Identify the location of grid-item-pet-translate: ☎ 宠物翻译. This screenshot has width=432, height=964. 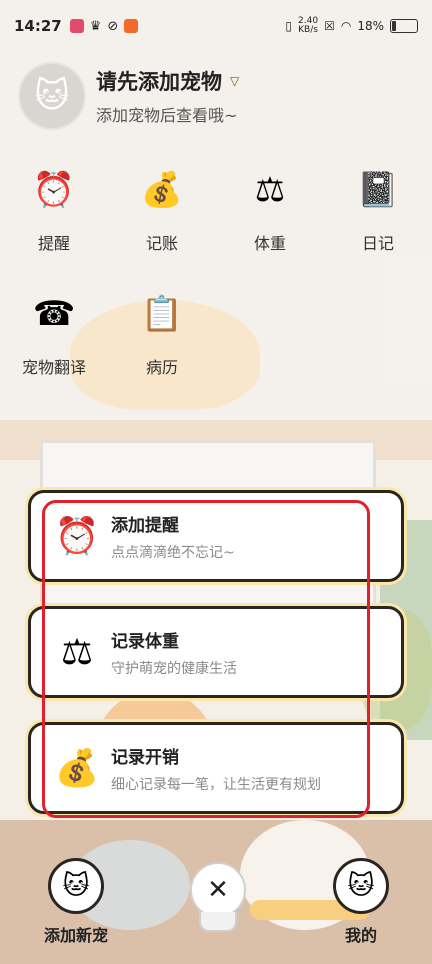
(54, 331).